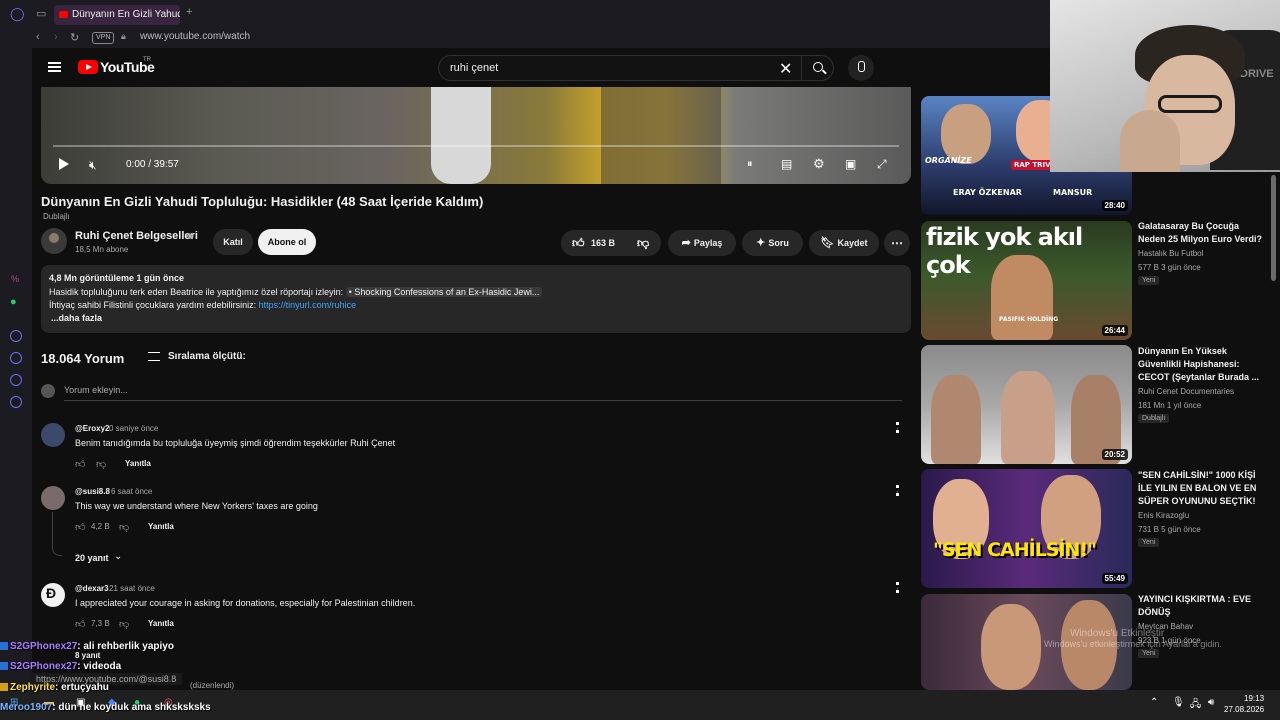  Describe the element at coordinates (1190, 104) in the screenshot. I see `streamer-glasses` at that location.